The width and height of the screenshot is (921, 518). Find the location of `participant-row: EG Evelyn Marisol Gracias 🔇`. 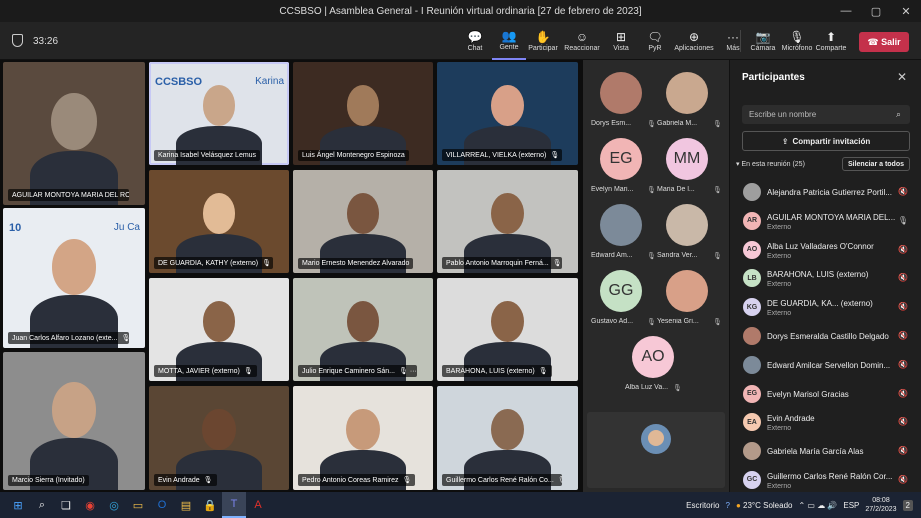

participant-row: EG Evelyn Marisol Gracias 🔇 is located at coordinates (825, 394).